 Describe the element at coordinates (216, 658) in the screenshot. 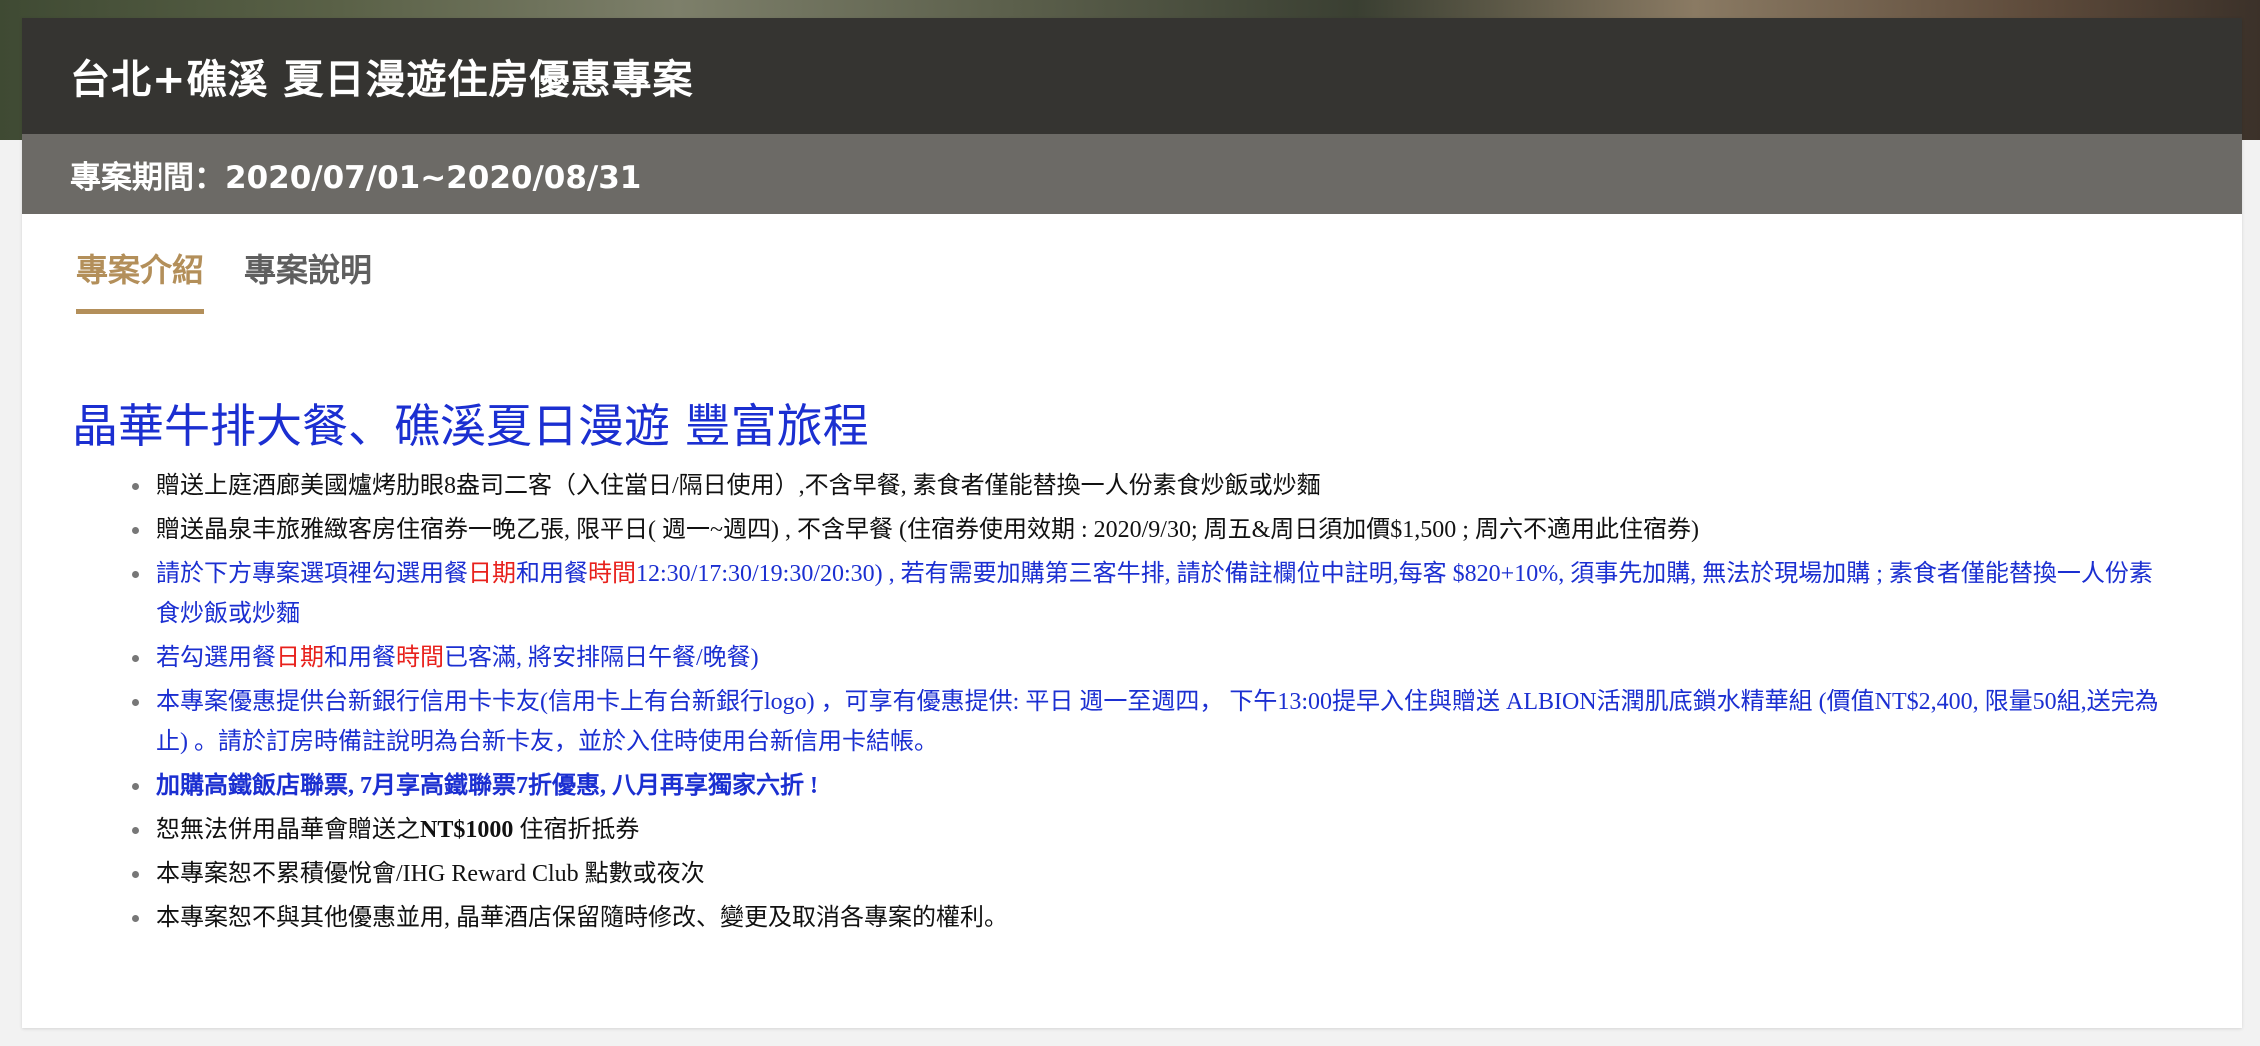

I see `item-text: 若勾選用餐` at that location.